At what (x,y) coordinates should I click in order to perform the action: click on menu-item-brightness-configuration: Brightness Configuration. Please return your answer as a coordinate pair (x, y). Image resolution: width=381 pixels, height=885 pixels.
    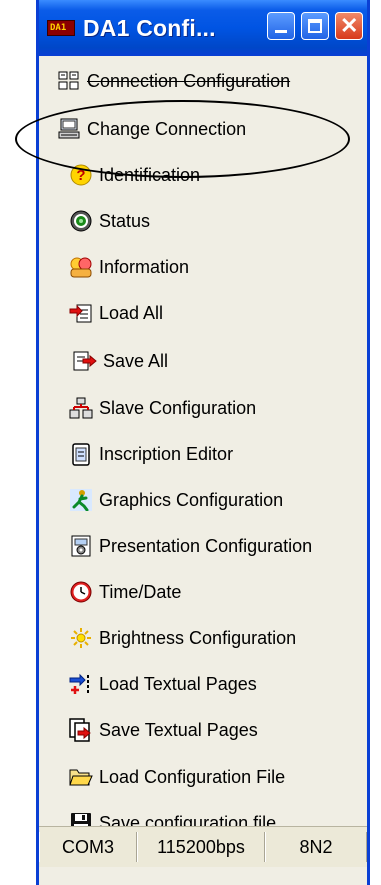
    Looking at the image, I should click on (203, 638).